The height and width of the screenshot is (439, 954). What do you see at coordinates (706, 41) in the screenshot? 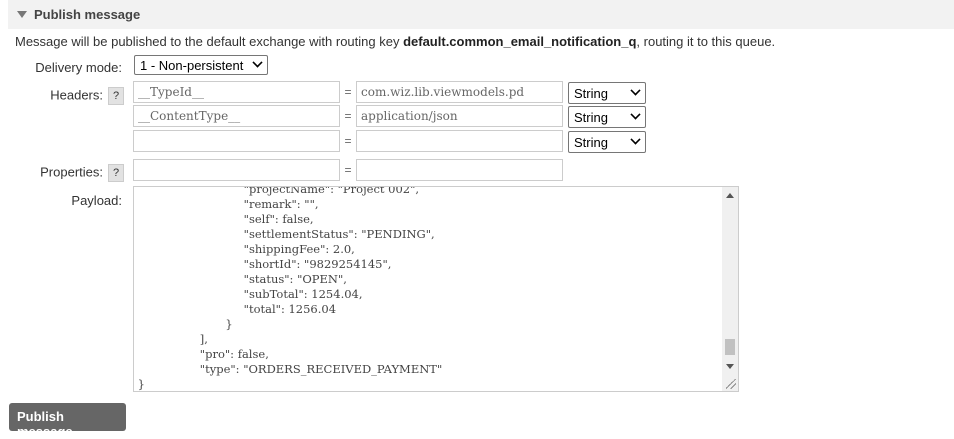
I see `routing-info-suffix: , routing it to this queue.` at bounding box center [706, 41].